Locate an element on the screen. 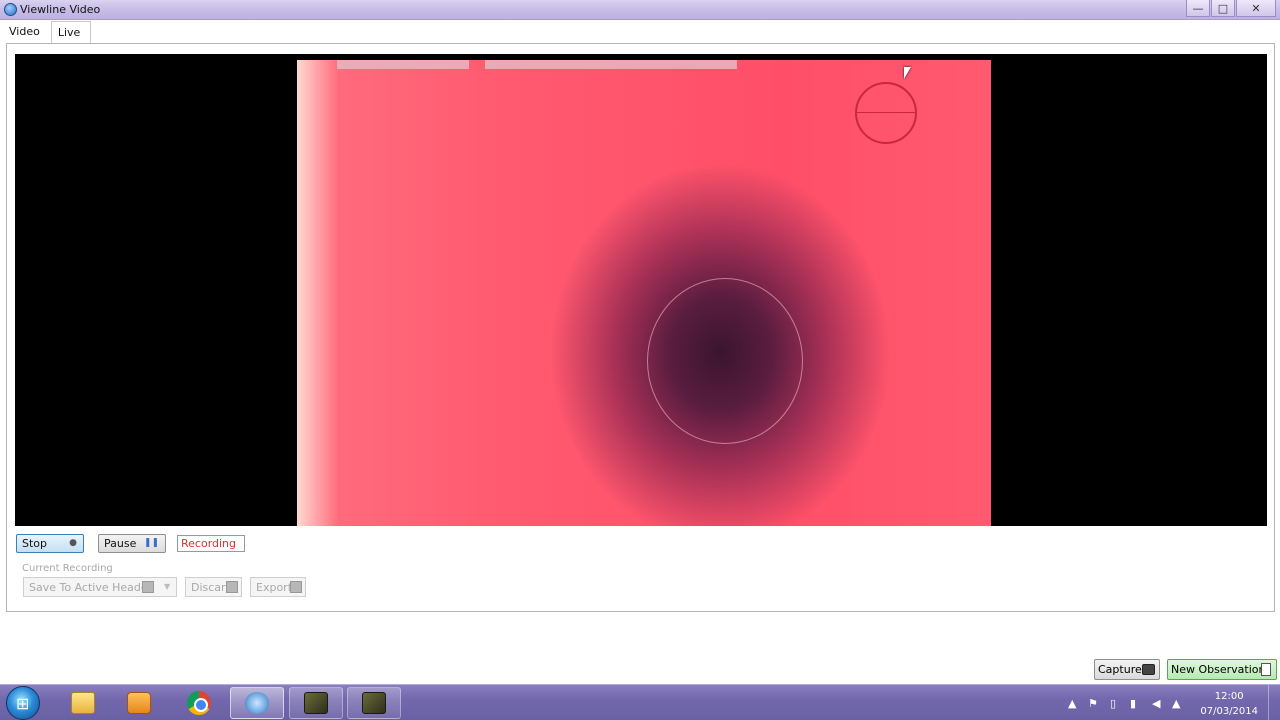  media-player-icon is located at coordinates (139, 703).